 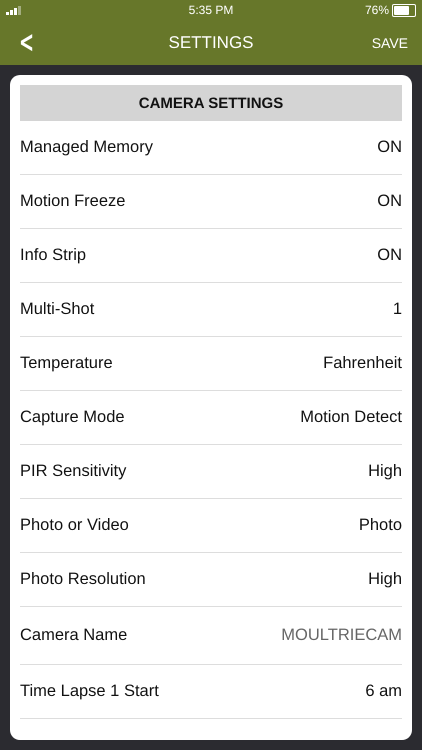 What do you see at coordinates (57, 309) in the screenshot?
I see `setting-label: Multi-Shot` at bounding box center [57, 309].